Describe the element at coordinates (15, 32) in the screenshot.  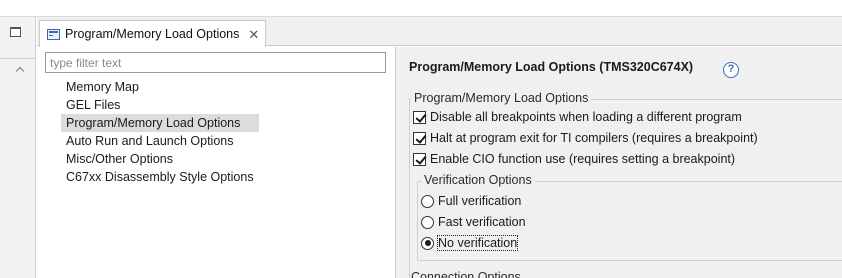
I see `minimize-icon` at that location.